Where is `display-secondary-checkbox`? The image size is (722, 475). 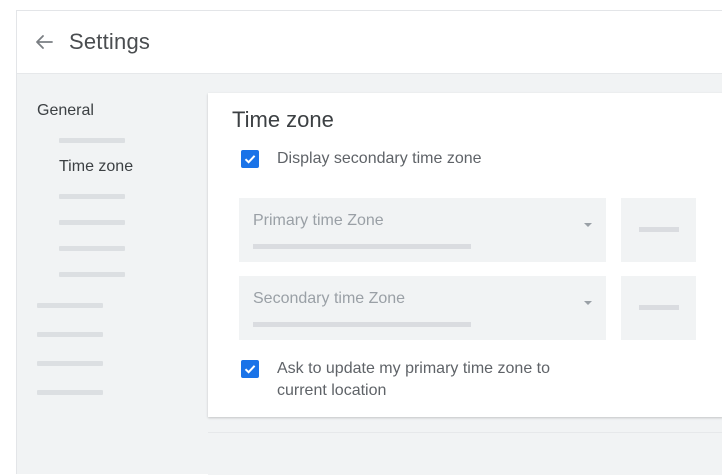
display-secondary-checkbox is located at coordinates (250, 159).